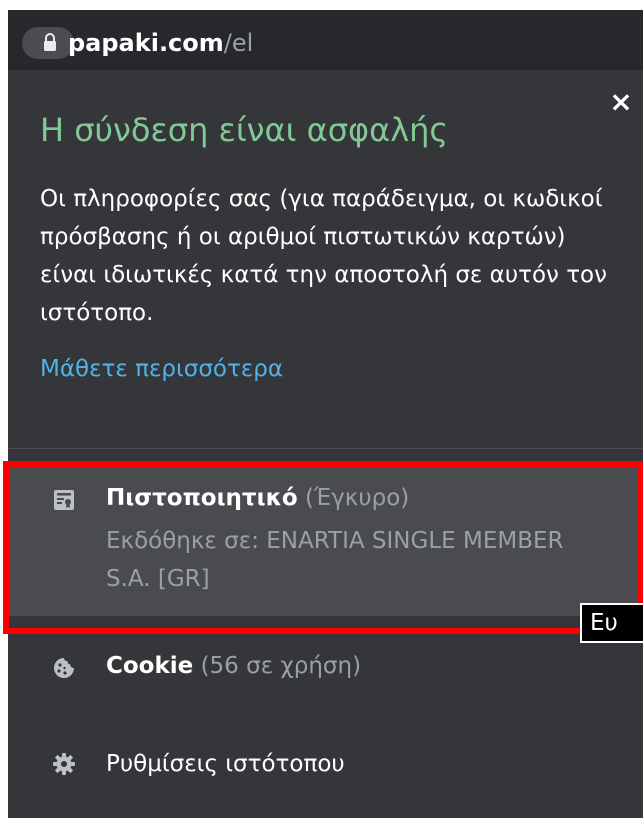 This screenshot has height=818, width=643. I want to click on url-text: papaki.com/el, so click(160, 43).